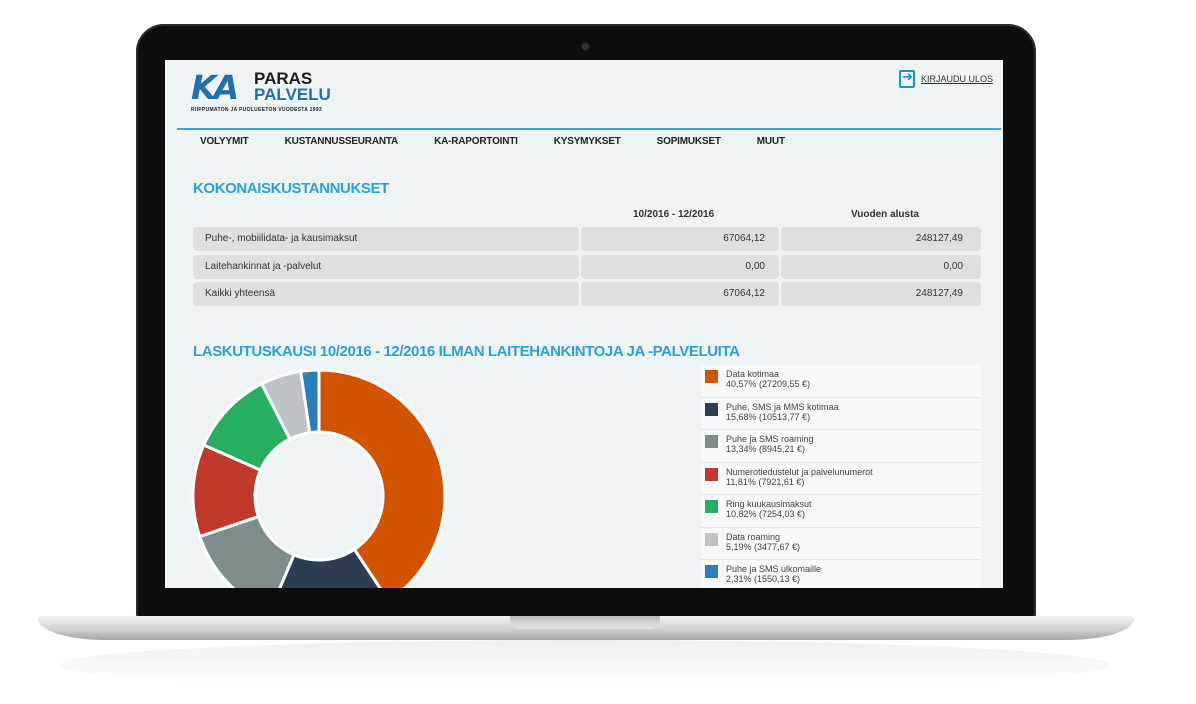 This screenshot has height=704, width=1196. What do you see at coordinates (342, 141) in the screenshot?
I see `nav-item-kustannusseuranta: KUSTANNUSSEURANTA` at bounding box center [342, 141].